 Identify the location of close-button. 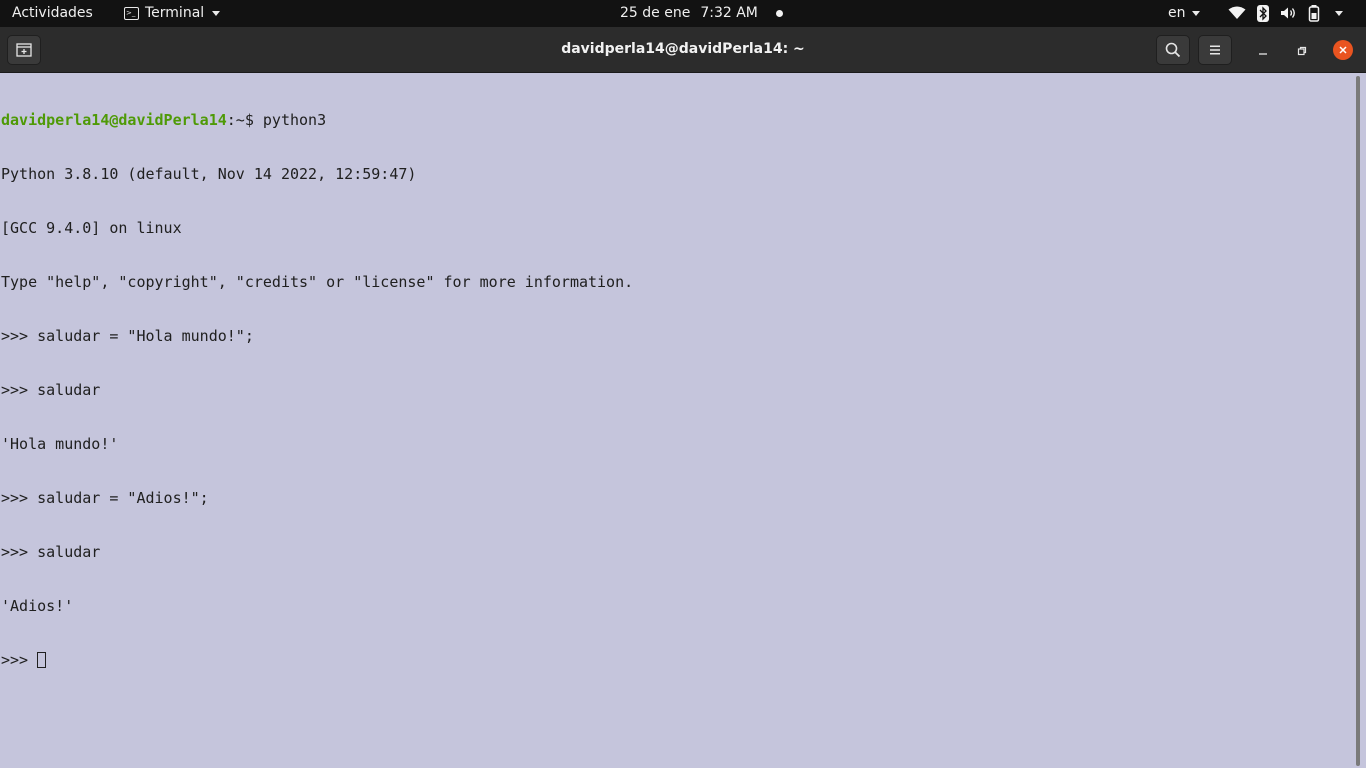
(1343, 50).